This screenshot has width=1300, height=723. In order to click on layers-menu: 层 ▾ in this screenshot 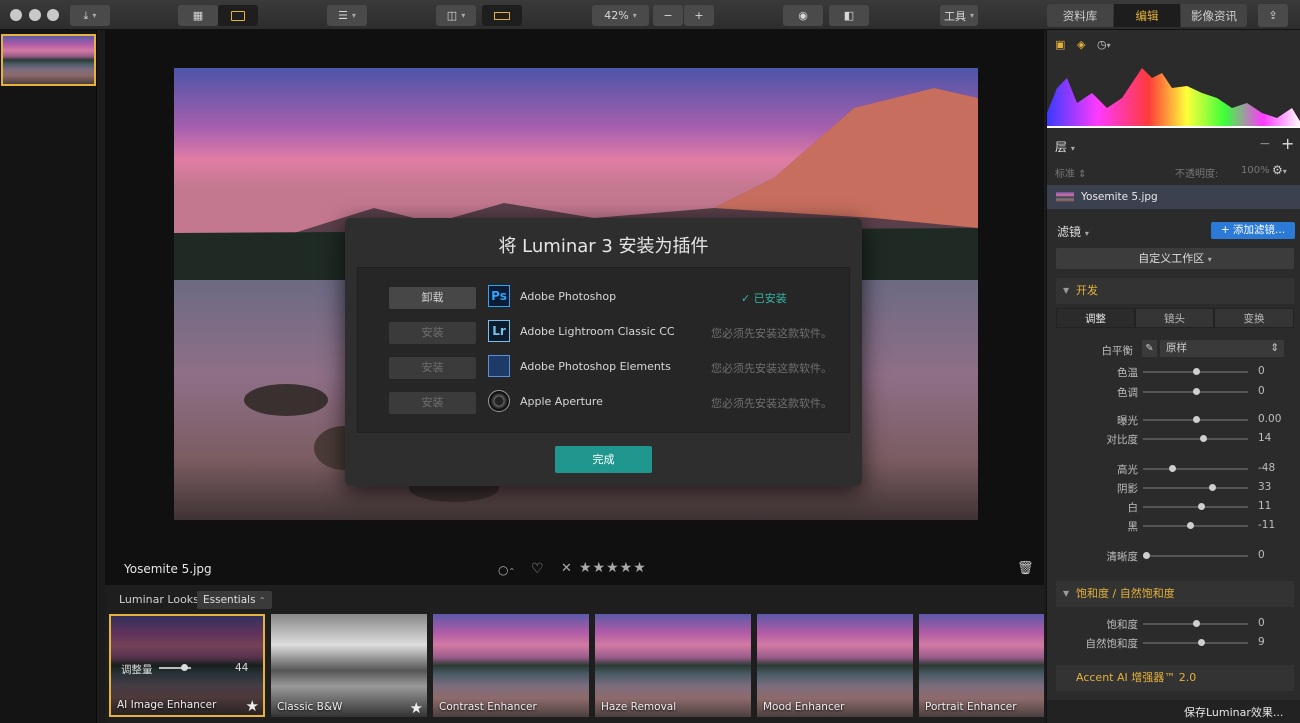, I will do `click(1065, 146)`.